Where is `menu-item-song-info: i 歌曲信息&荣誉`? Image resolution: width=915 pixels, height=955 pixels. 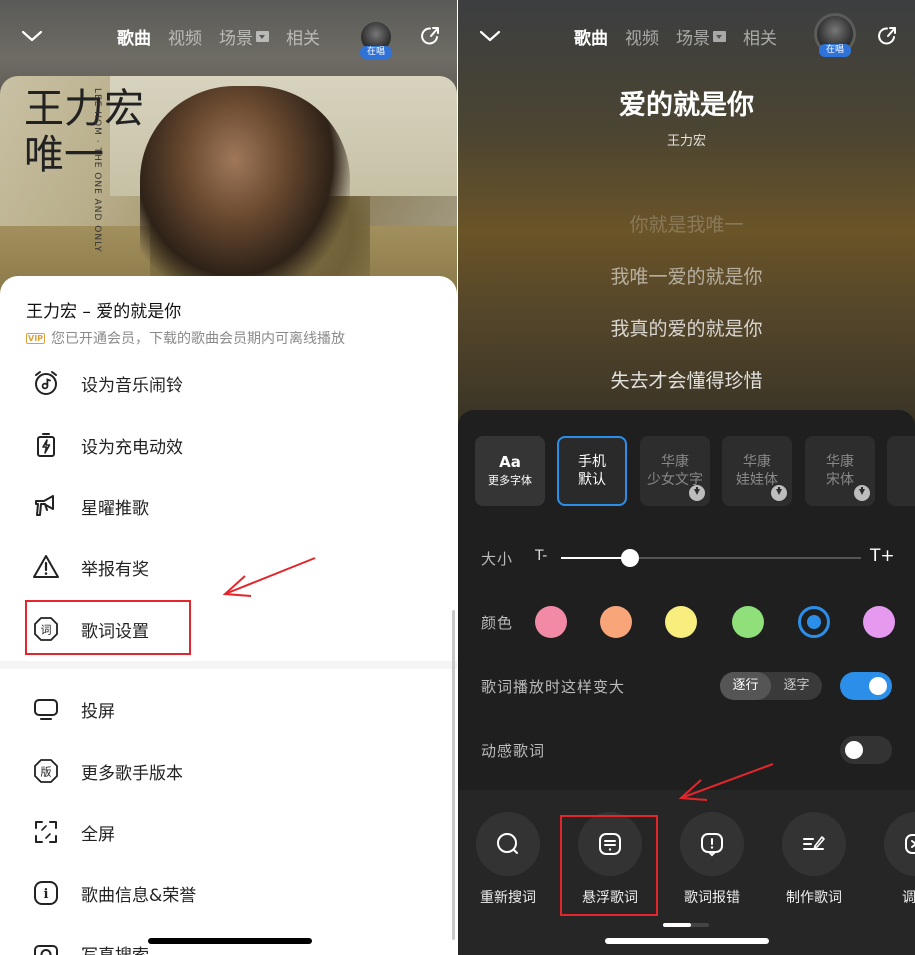 menu-item-song-info: i 歌曲信息&荣誉 is located at coordinates (228, 893).